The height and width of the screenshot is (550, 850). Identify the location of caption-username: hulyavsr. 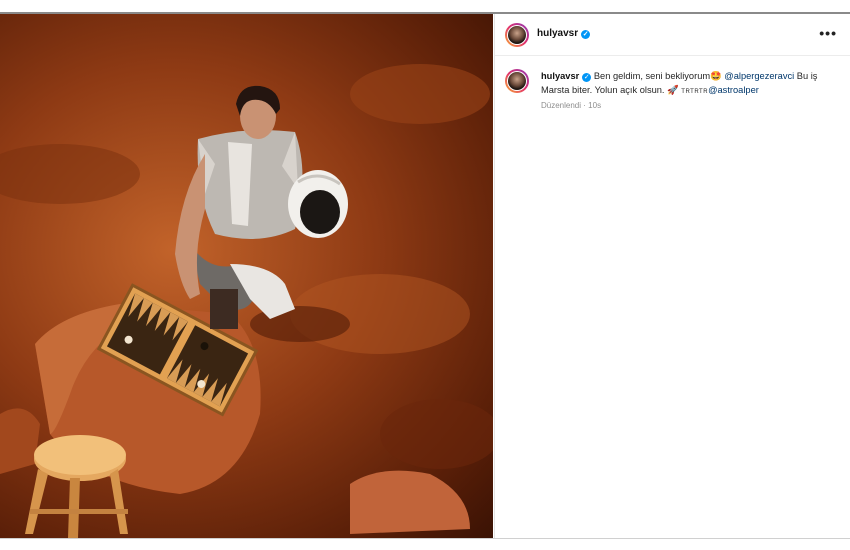
(560, 76).